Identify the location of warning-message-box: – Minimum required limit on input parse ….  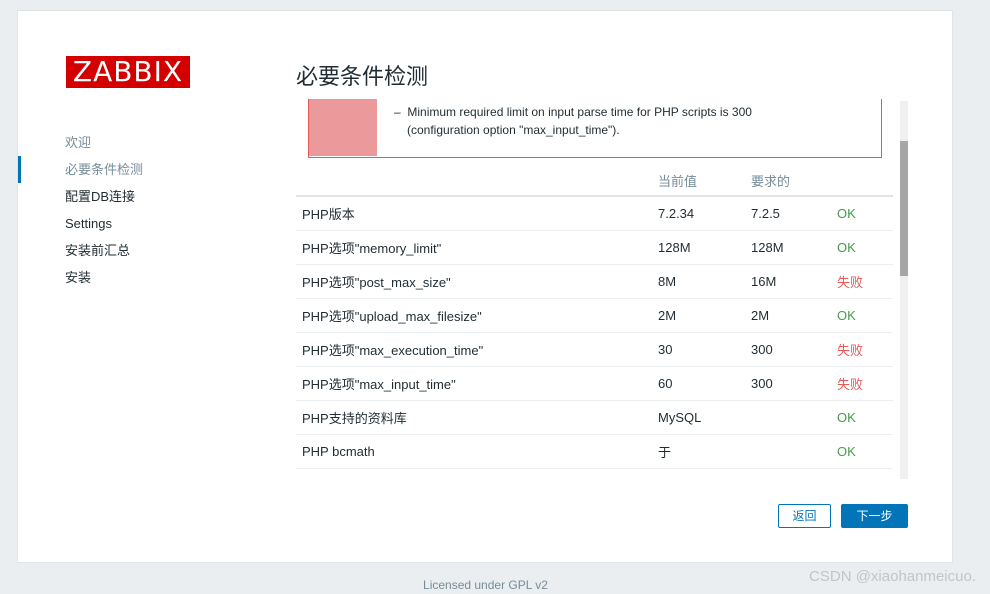
(595, 128).